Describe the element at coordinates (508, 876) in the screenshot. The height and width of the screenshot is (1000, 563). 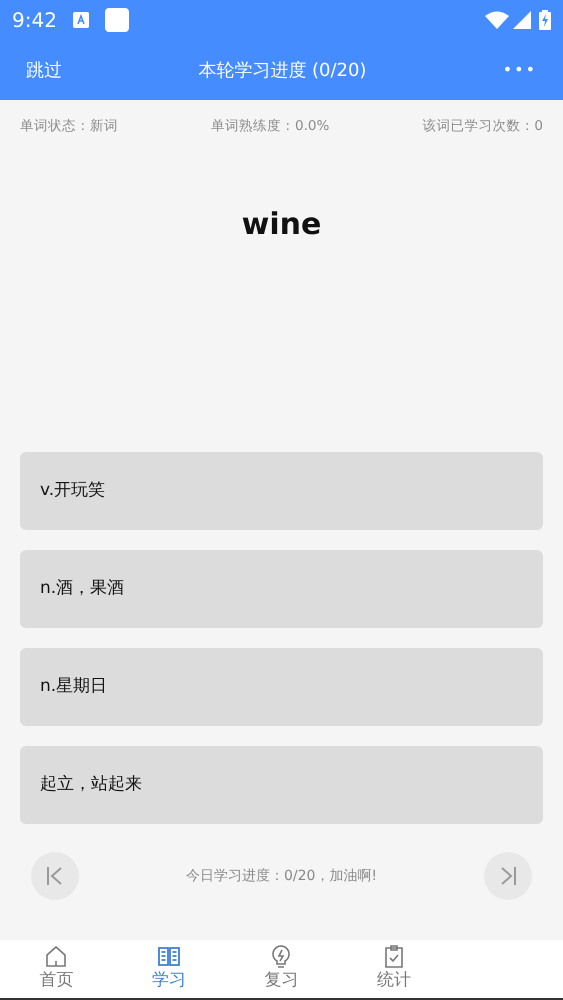
I see `last-button` at that location.